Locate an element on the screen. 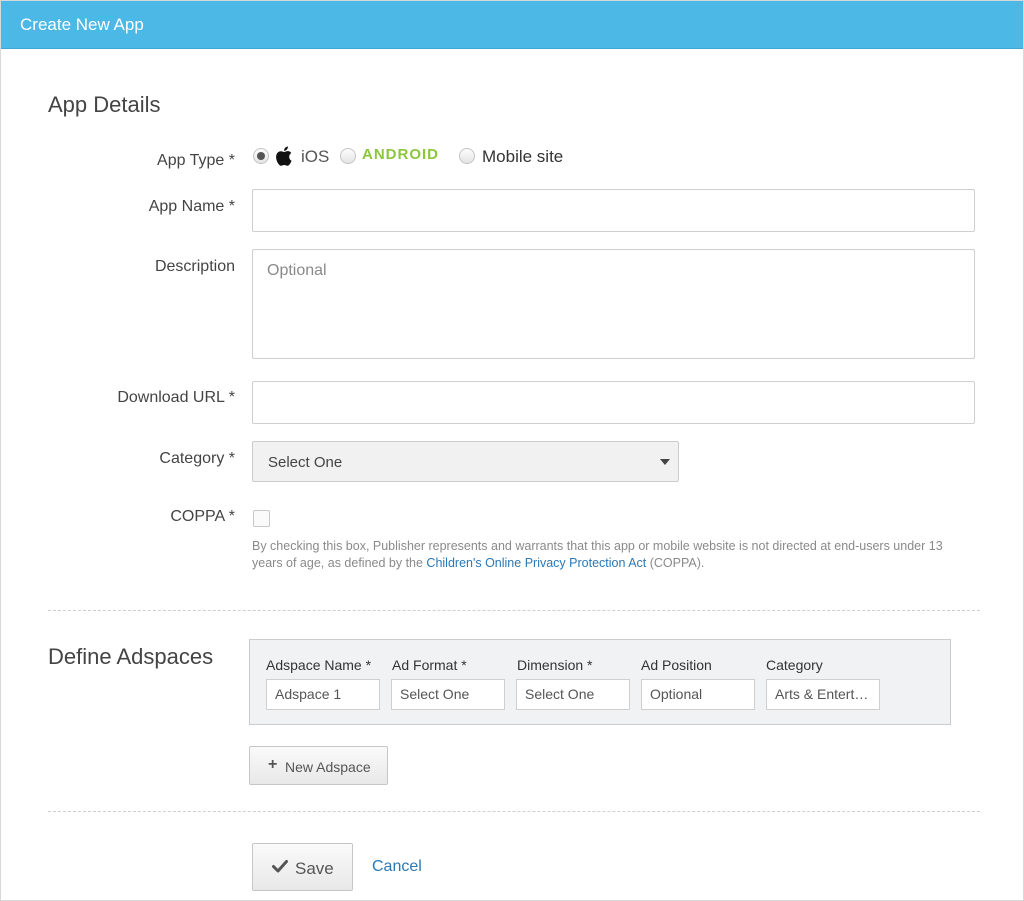 This screenshot has height=901, width=1024. checkmark-icon is located at coordinates (280, 867).